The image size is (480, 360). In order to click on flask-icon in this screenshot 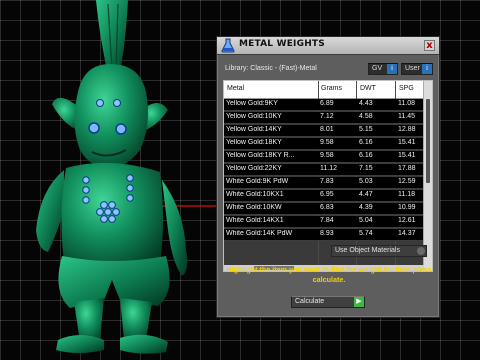, I will do `click(228, 45)`.